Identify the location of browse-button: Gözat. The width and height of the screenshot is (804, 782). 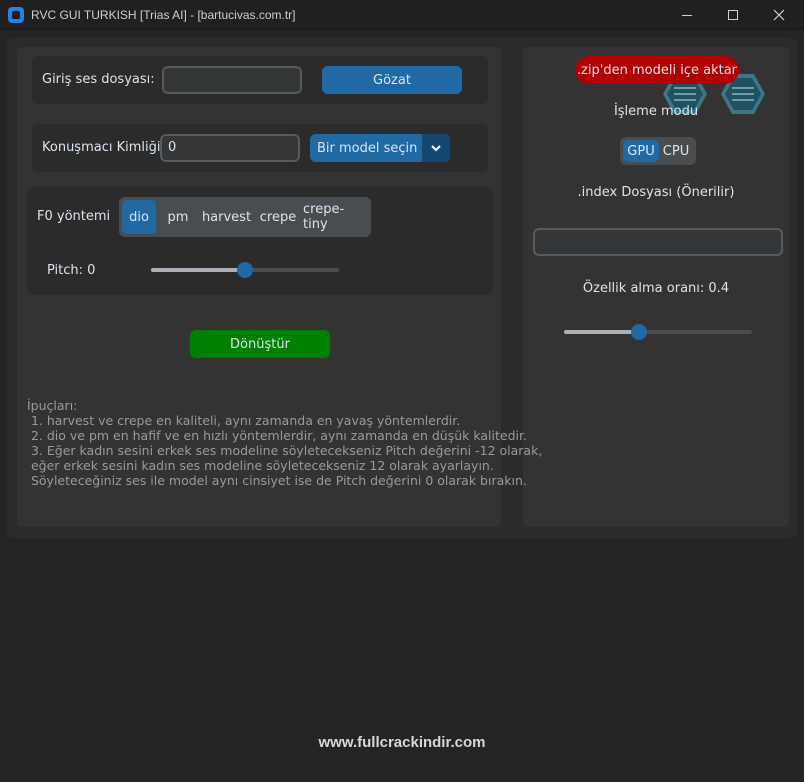
(392, 80).